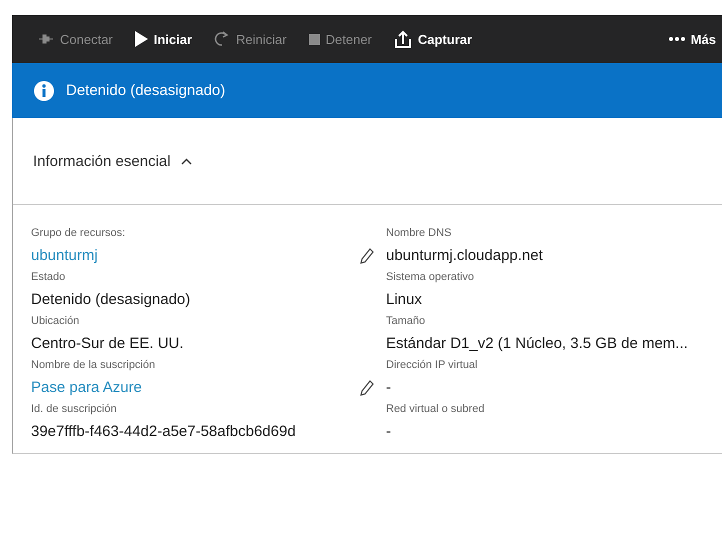 Image resolution: width=722 pixels, height=551 pixels. Describe the element at coordinates (78, 233) in the screenshot. I see `field-label: Grupo de recursos:` at that location.